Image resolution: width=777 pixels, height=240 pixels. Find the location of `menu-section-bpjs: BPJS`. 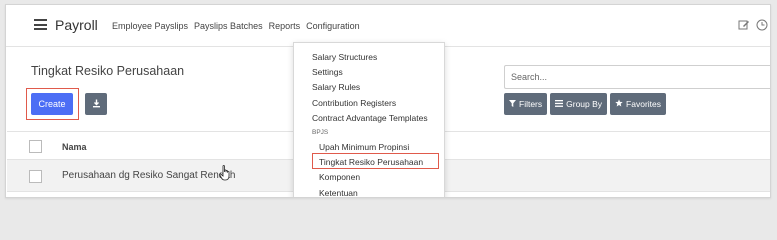

menu-section-bpjs: BPJS is located at coordinates (320, 132).